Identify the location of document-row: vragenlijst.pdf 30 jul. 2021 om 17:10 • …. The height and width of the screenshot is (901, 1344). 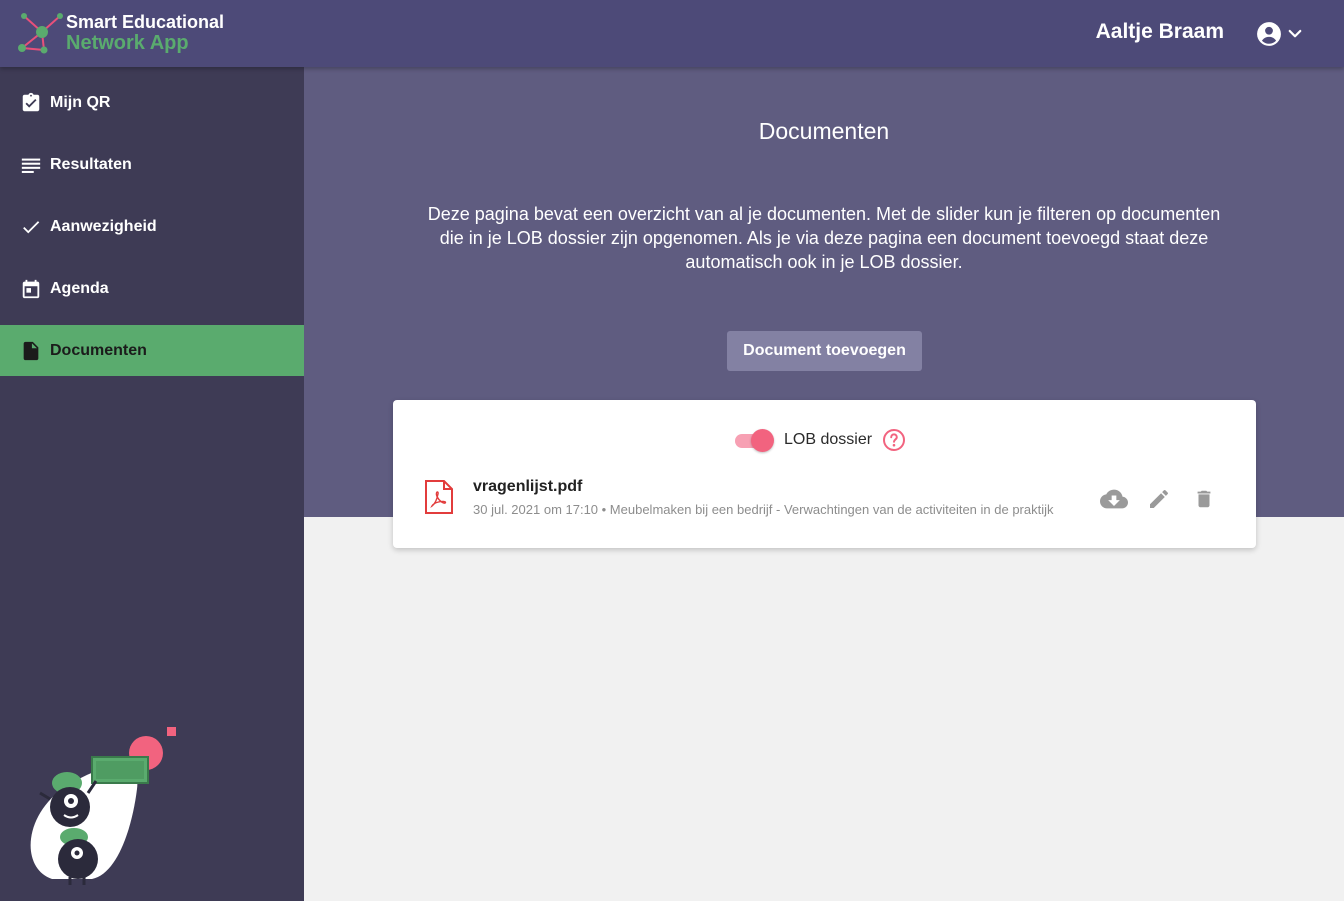
(828, 500).